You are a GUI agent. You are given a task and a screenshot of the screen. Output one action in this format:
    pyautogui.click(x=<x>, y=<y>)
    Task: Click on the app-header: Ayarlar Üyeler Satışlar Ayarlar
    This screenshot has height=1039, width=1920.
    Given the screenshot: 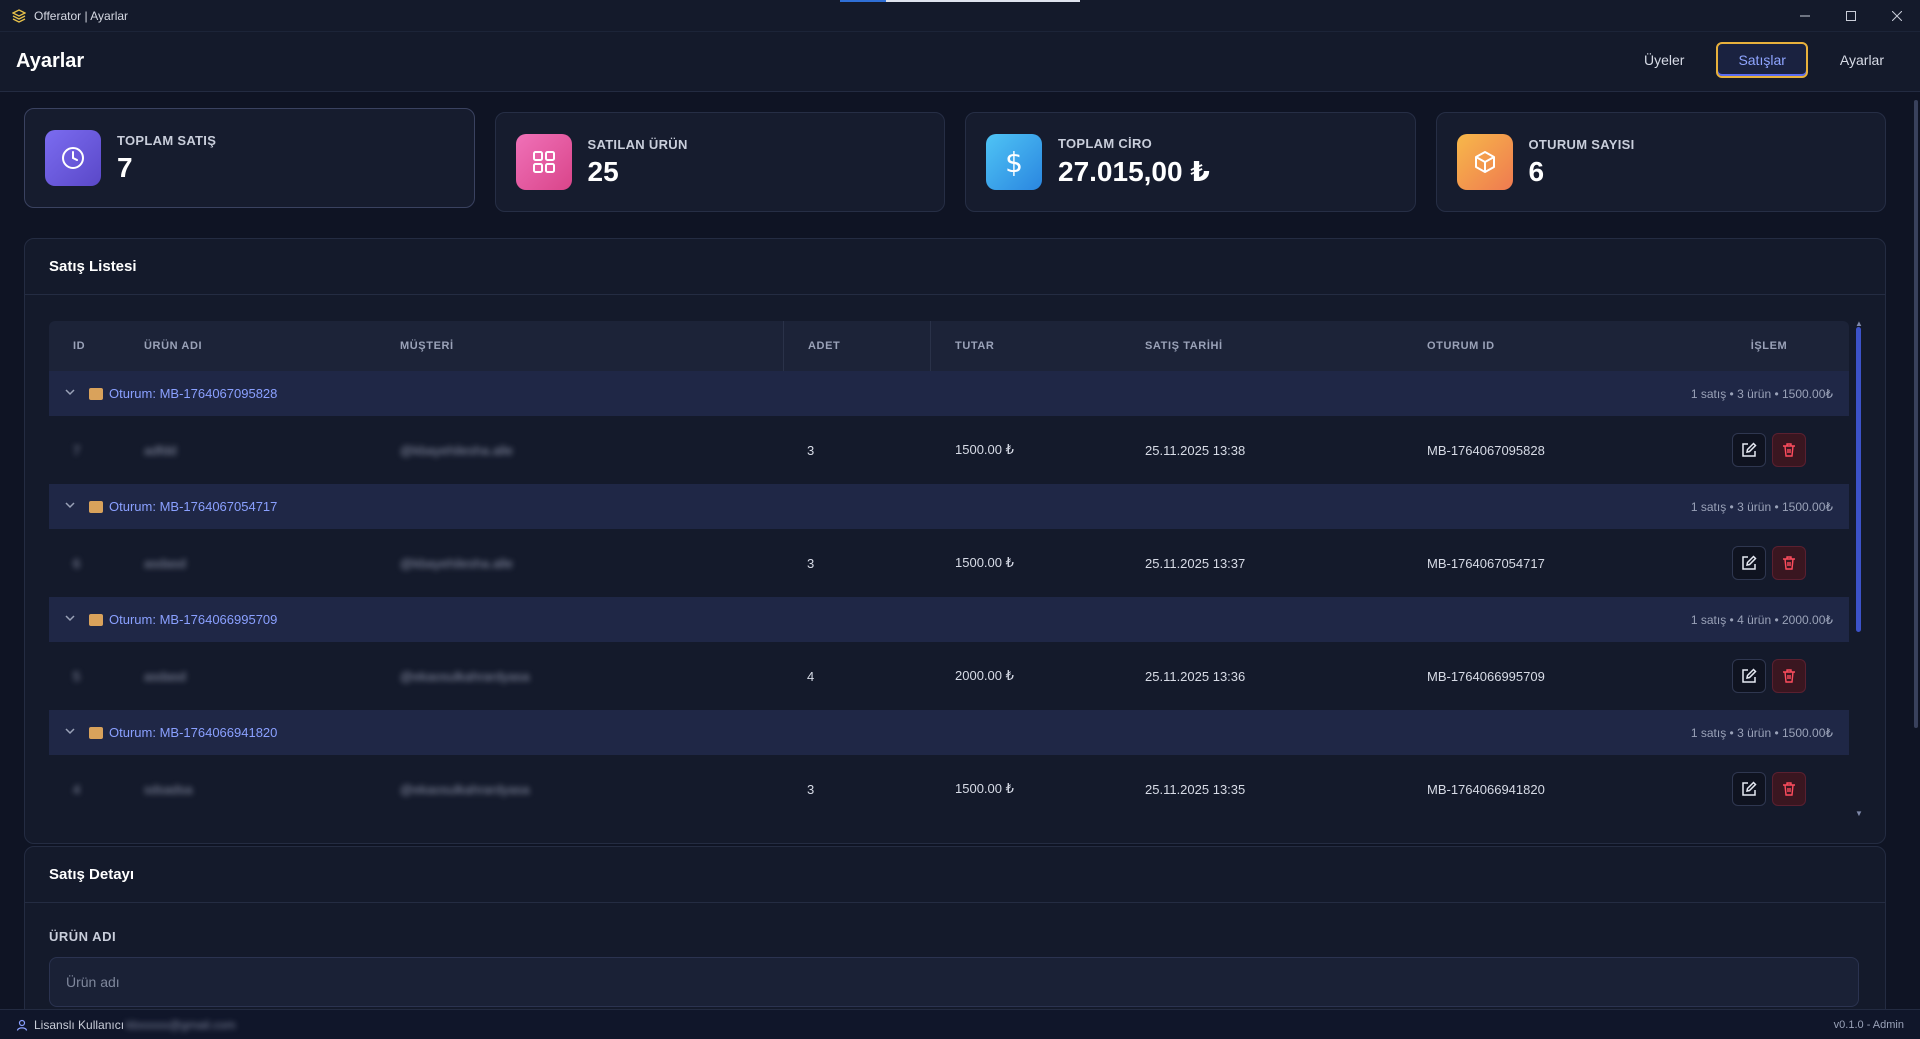 What is the action you would take?
    pyautogui.click(x=960, y=62)
    